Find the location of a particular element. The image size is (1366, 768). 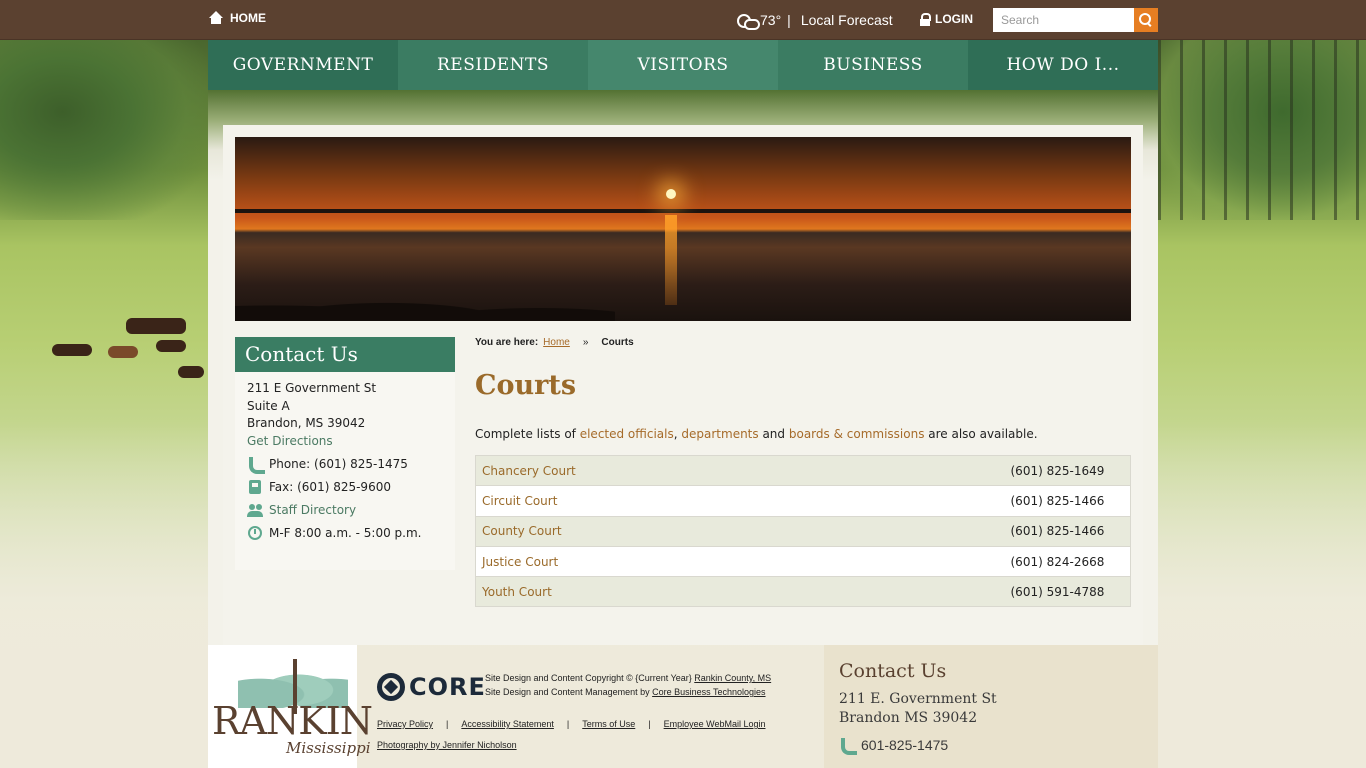

clock-icon is located at coordinates (255, 533).